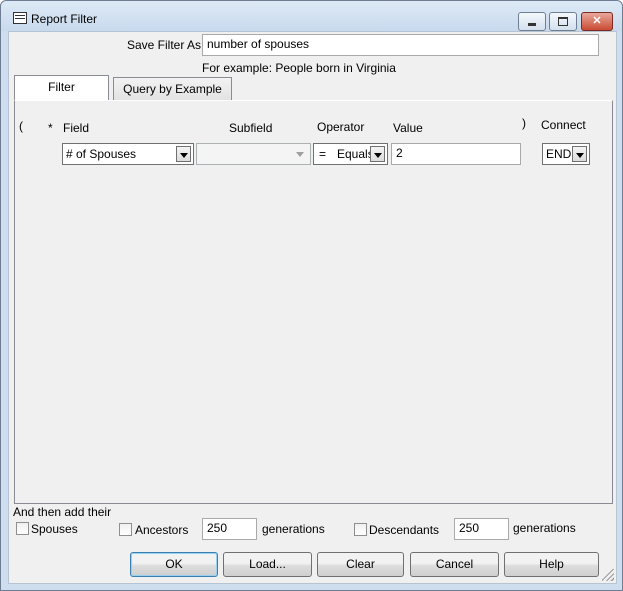 This screenshot has height=591, width=623. I want to click on open-paren-header: (, so click(21, 126).